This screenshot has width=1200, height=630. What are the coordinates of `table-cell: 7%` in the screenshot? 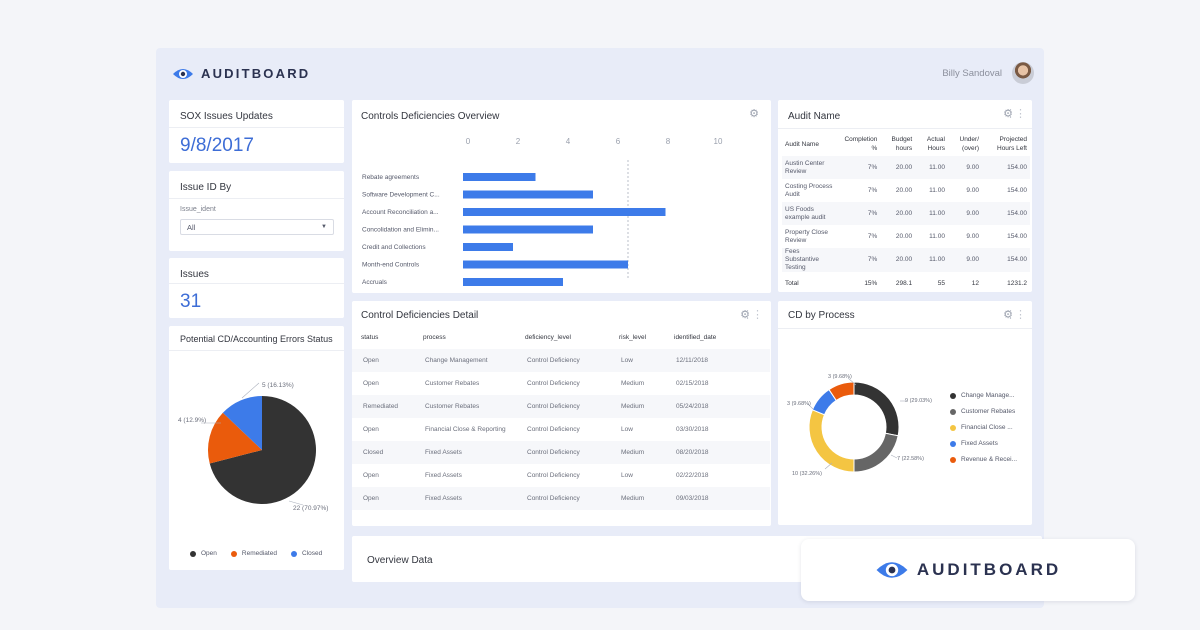 It's located at (872, 190).